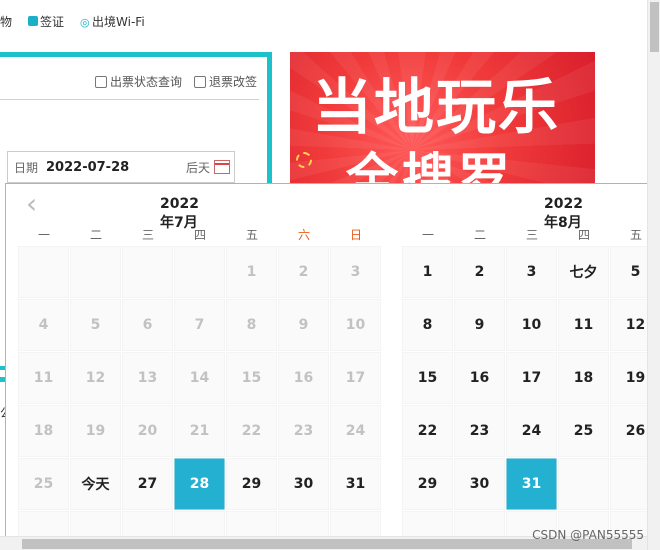 Image resolution: width=660 pixels, height=550 pixels. What do you see at coordinates (197, 167) in the screenshot?
I see `date-field-hint: 后天` at bounding box center [197, 167].